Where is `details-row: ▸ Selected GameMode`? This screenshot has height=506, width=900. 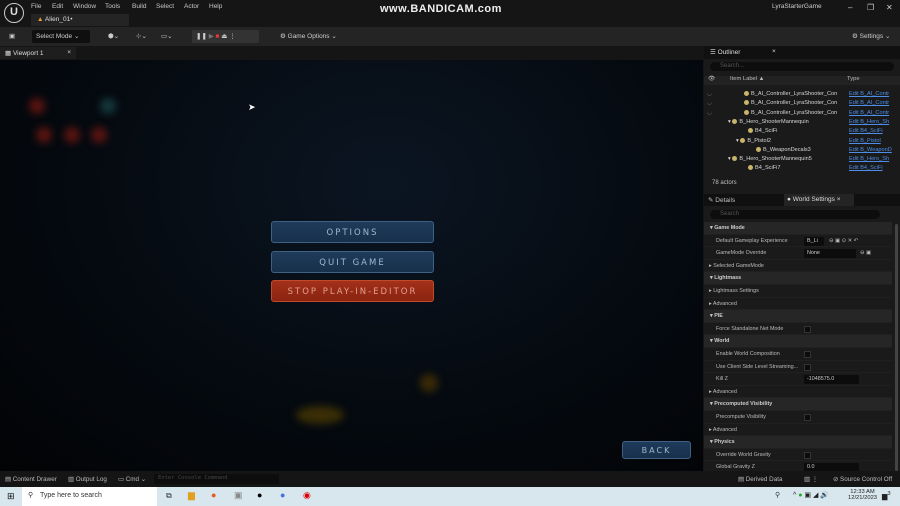
details-row: ▸ Selected GameMode is located at coordinates (798, 266).